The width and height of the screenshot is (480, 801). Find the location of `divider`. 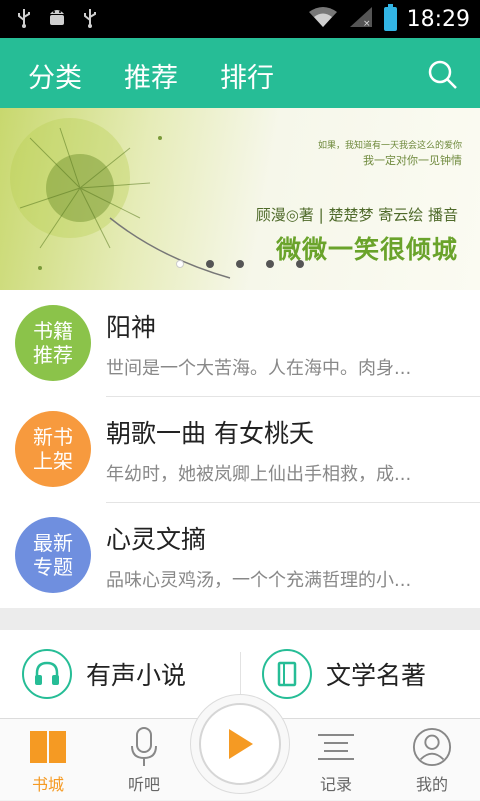

divider is located at coordinates (240, 676).